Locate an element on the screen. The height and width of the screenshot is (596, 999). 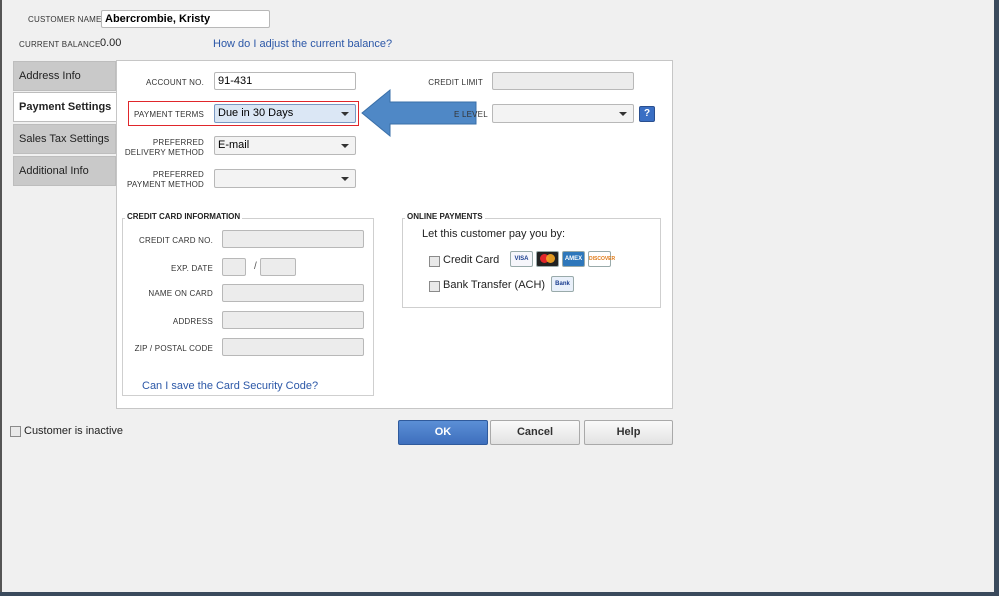
credit-limit-field is located at coordinates (563, 81).